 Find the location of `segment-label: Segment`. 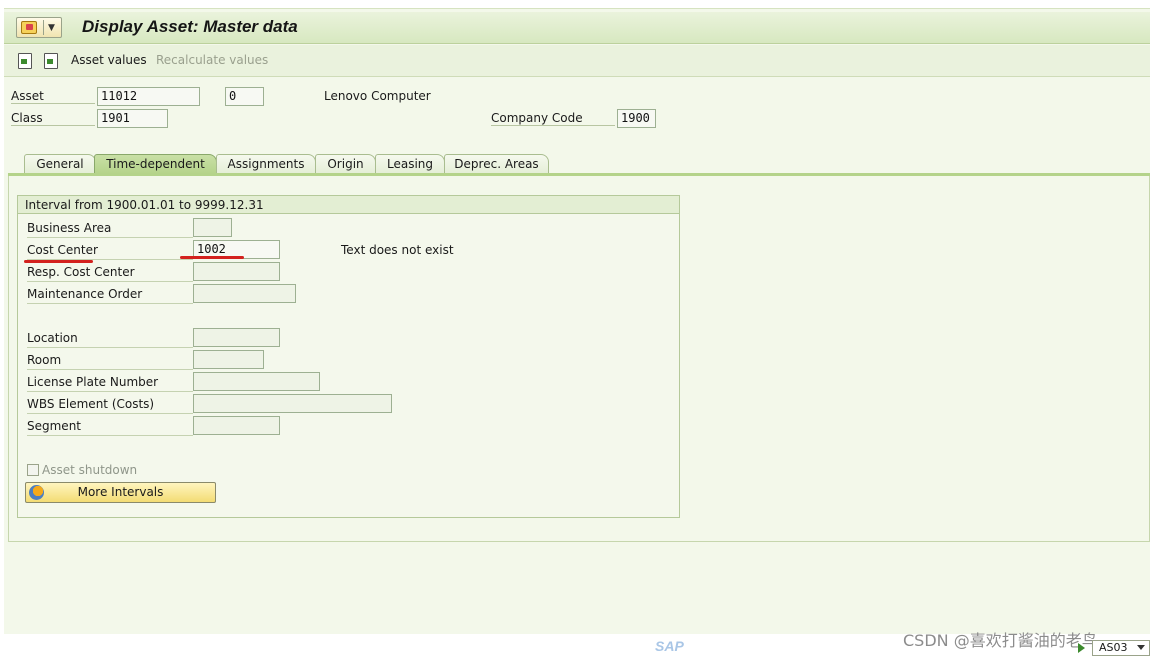

segment-label: Segment is located at coordinates (110, 426).